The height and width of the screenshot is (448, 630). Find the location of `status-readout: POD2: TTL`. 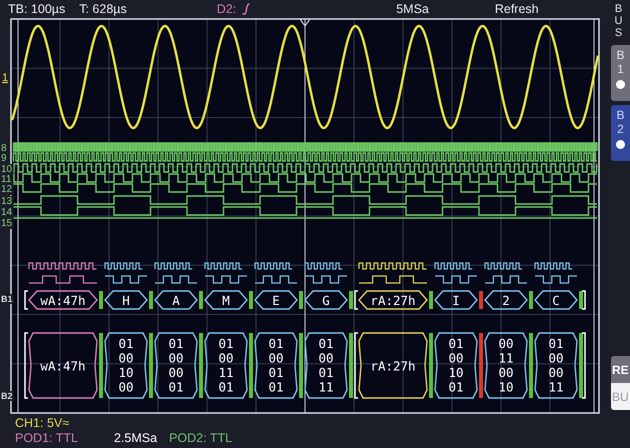

status-readout: POD2: TTL is located at coordinates (200, 437).